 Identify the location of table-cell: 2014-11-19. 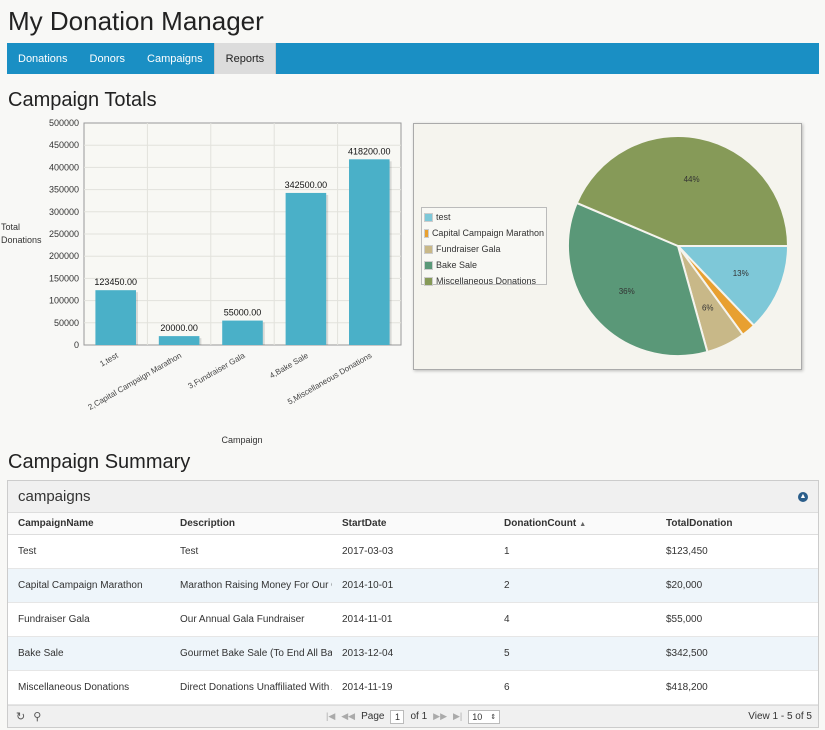
(367, 687).